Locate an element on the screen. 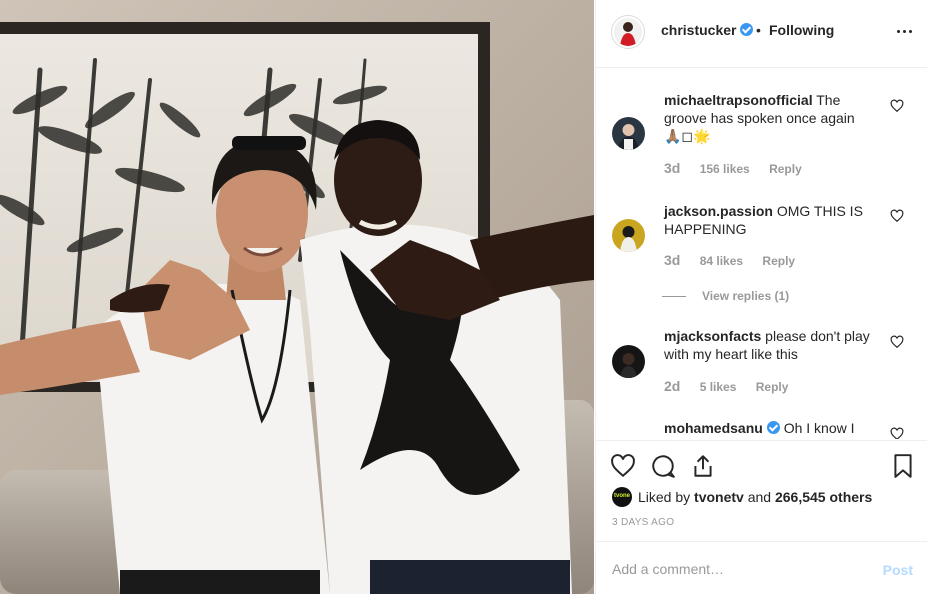 This screenshot has height=594, width=927. comment-time: 2d is located at coordinates (672, 386).